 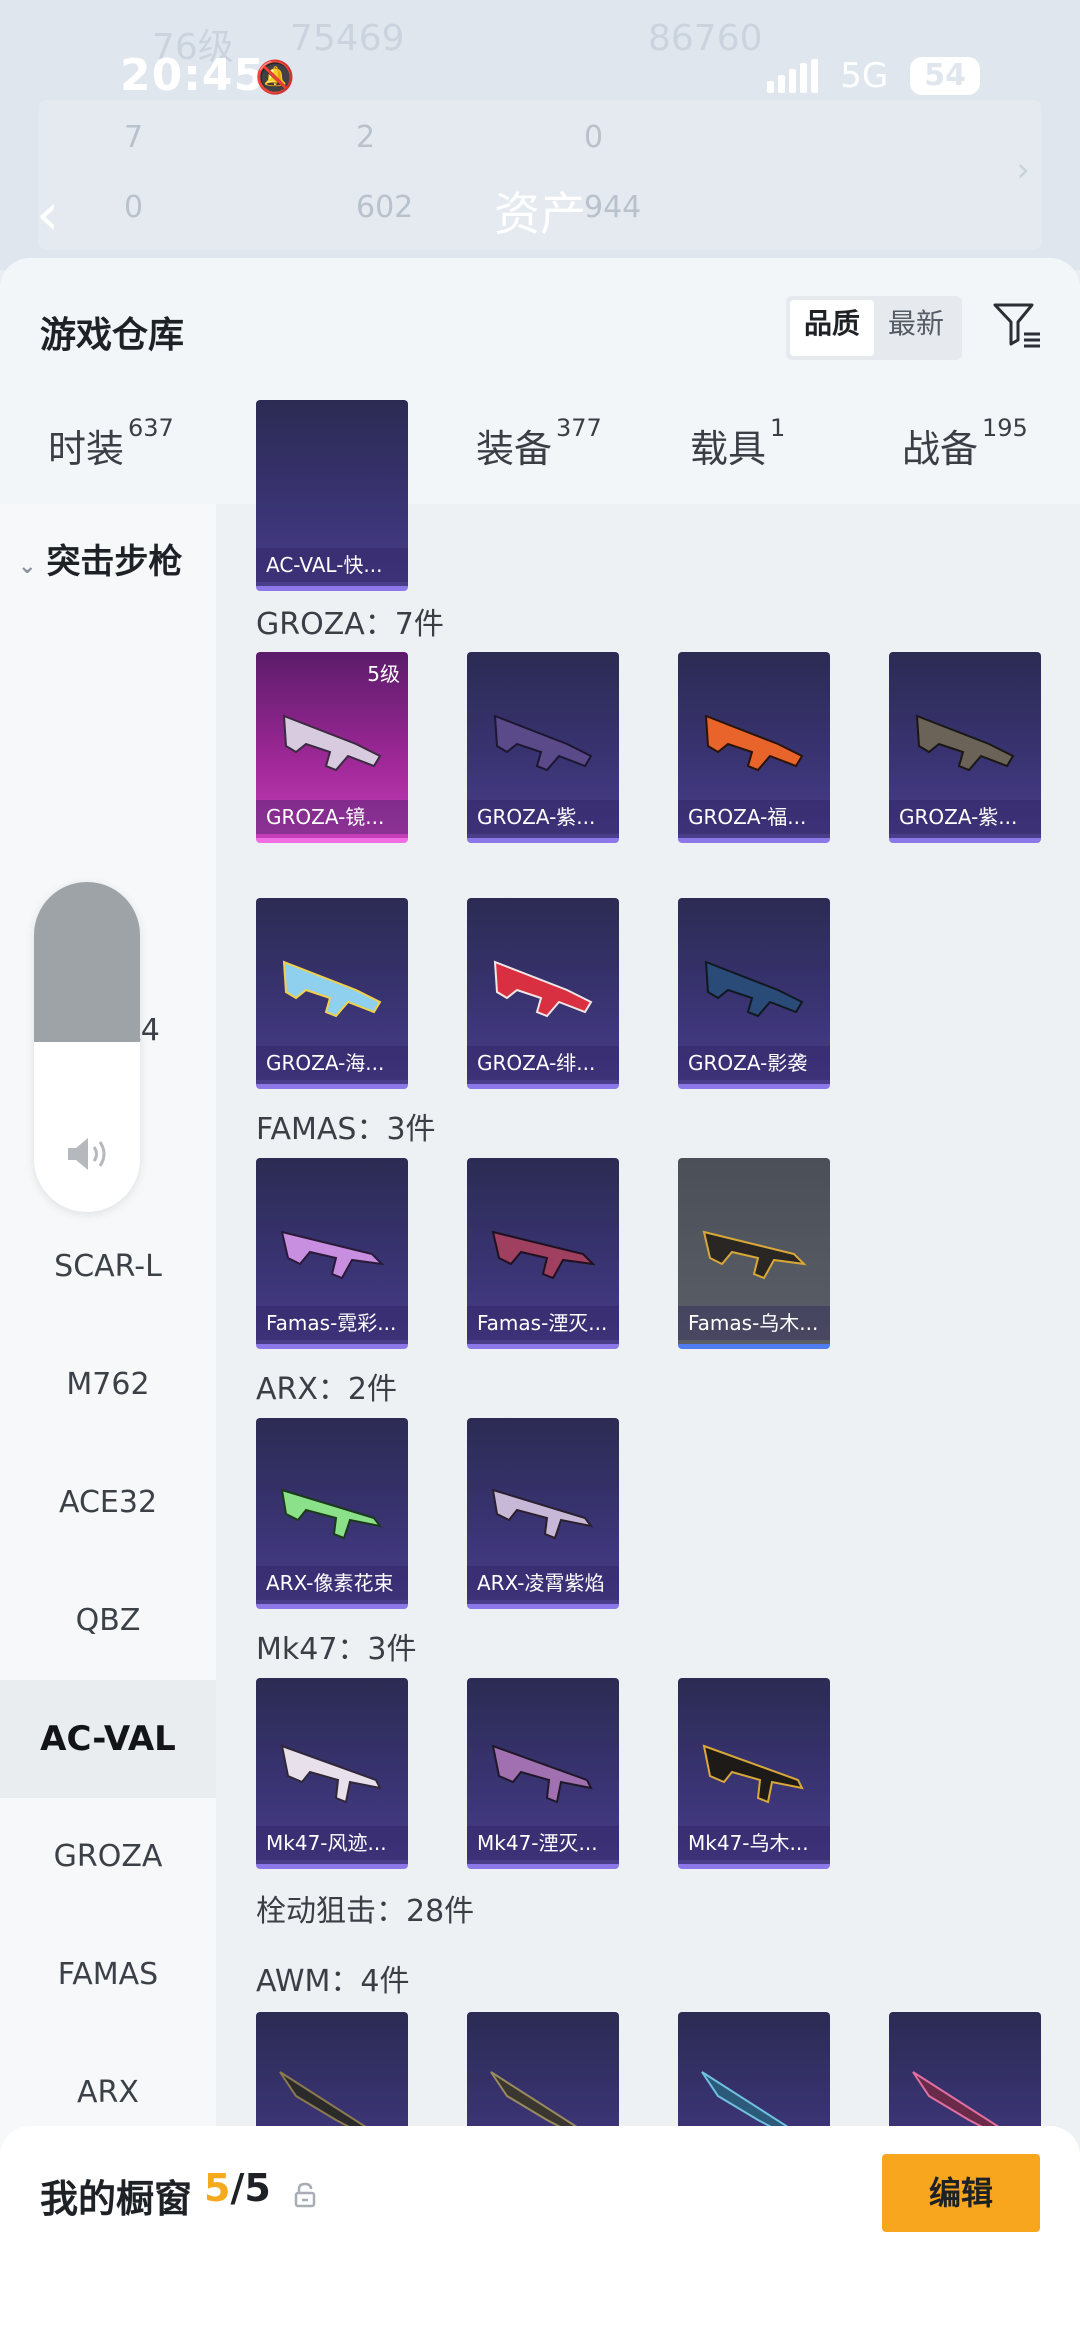 What do you see at coordinates (579, 428) in the screenshot?
I see `tab-count: 377` at bounding box center [579, 428].